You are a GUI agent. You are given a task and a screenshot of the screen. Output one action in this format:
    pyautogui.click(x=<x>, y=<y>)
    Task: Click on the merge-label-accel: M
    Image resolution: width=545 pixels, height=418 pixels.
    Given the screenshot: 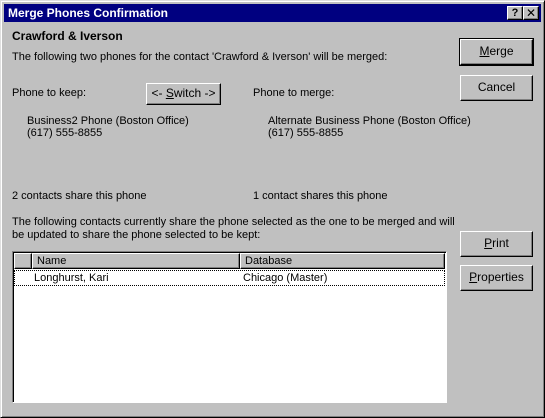 What is the action you would take?
    pyautogui.click(x=484, y=51)
    